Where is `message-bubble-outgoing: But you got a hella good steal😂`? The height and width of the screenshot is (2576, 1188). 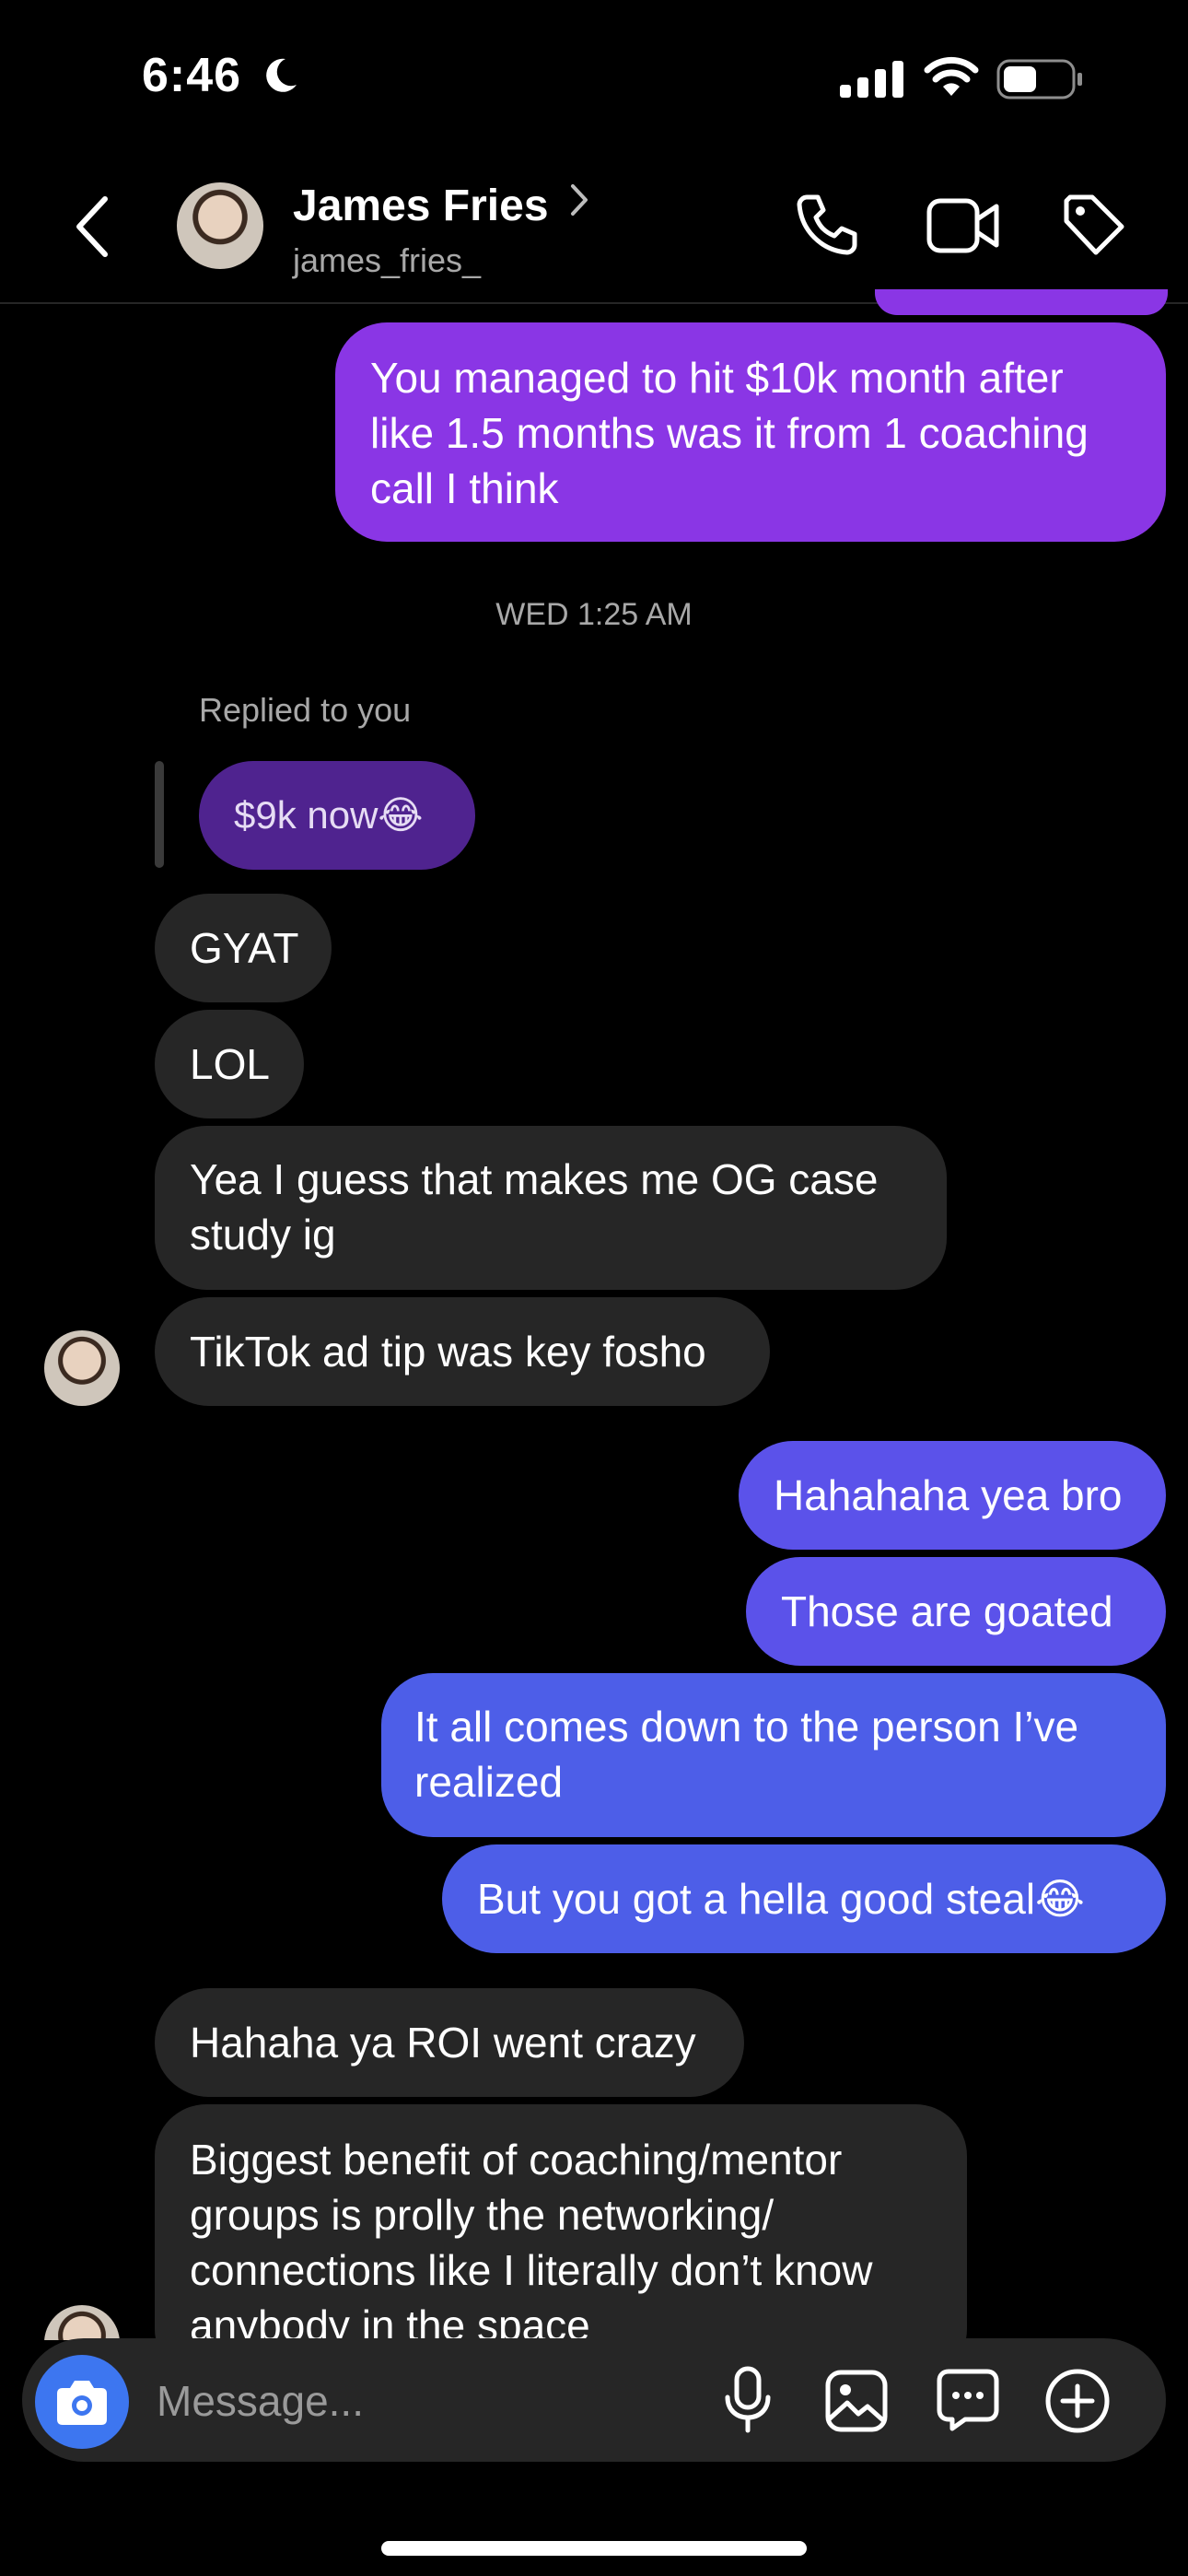 message-bubble-outgoing: But you got a hella good steal😂 is located at coordinates (804, 1898).